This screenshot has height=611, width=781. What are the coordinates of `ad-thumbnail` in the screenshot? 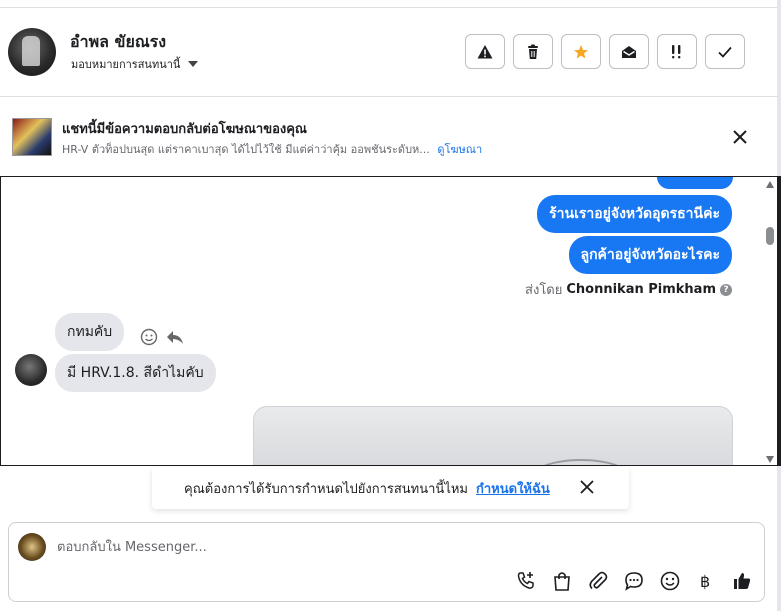 It's located at (32, 137).